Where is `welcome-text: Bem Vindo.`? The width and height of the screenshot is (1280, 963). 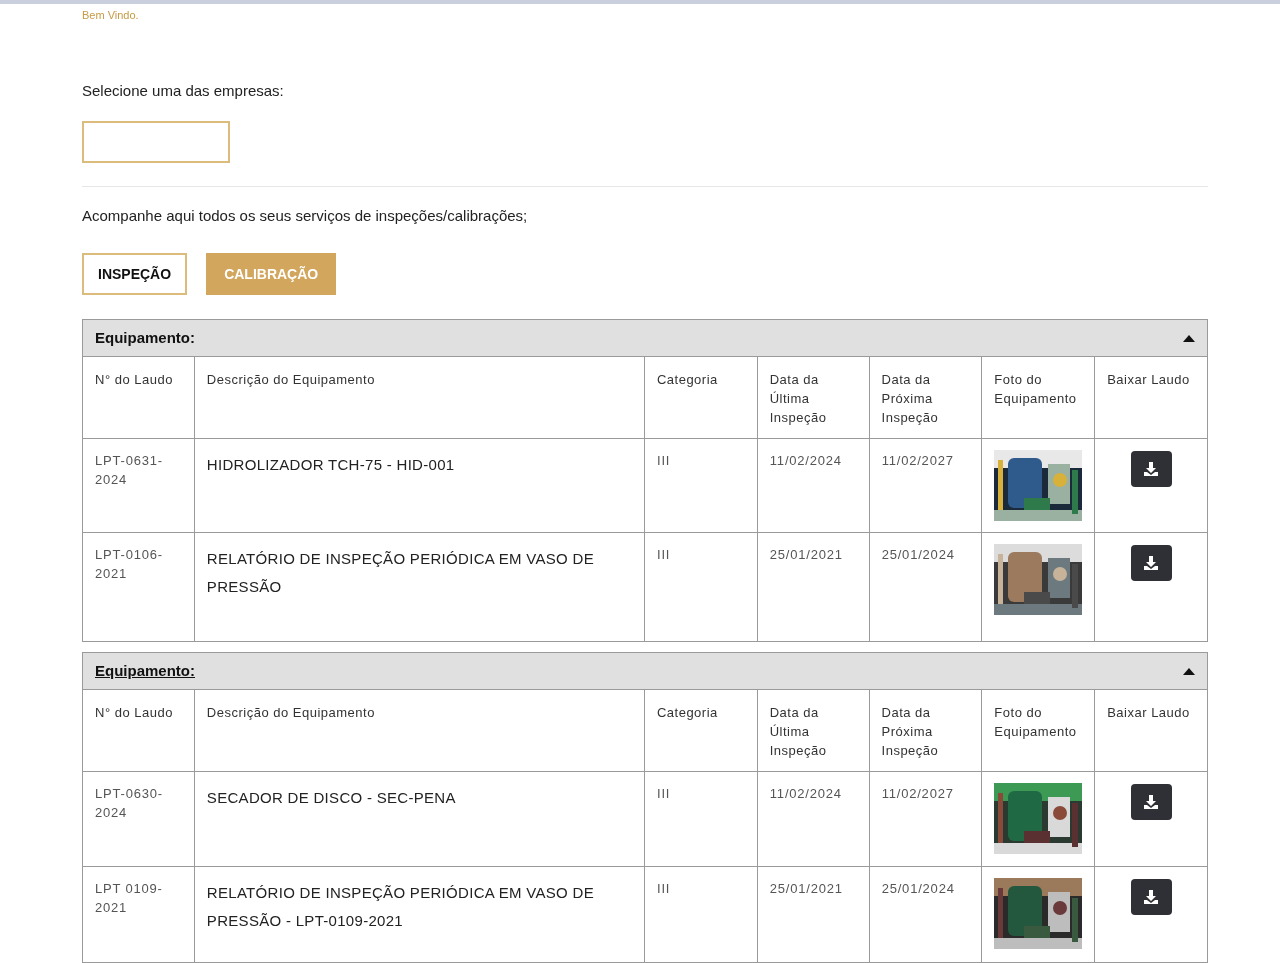 welcome-text: Bem Vindo. is located at coordinates (110, 15).